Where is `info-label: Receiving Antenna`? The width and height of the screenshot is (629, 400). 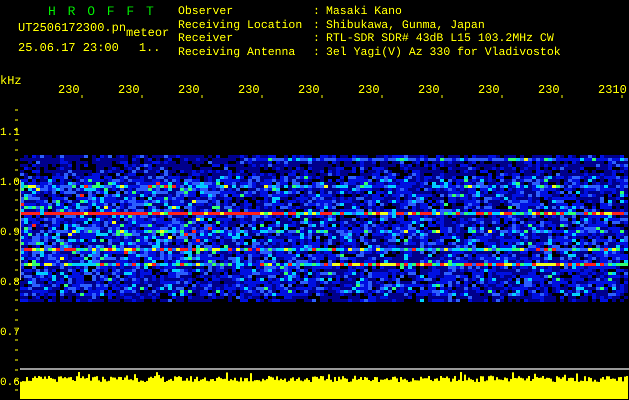 info-label: Receiving Antenna is located at coordinates (237, 53).